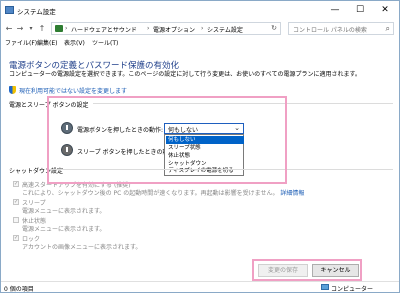 The width and height of the screenshot is (400, 293). I want to click on computer-icon, so click(325, 287).